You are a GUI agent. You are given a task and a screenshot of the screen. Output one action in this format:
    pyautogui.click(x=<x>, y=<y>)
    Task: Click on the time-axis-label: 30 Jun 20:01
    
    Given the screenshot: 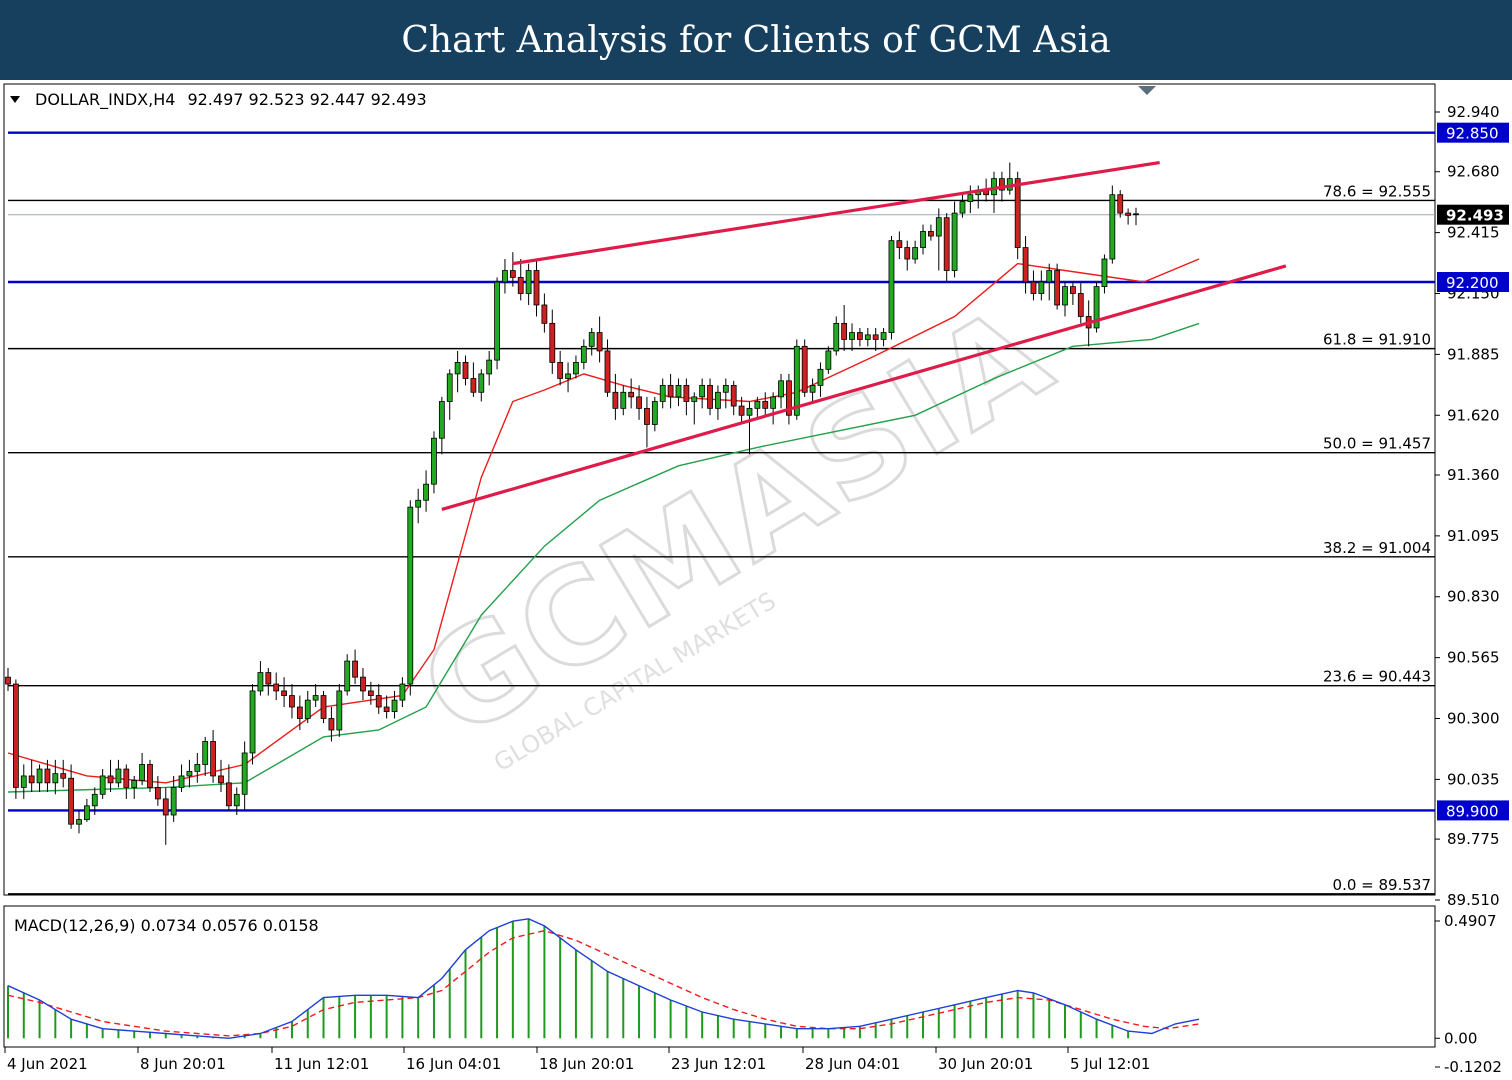 What is the action you would take?
    pyautogui.click(x=985, y=1064)
    